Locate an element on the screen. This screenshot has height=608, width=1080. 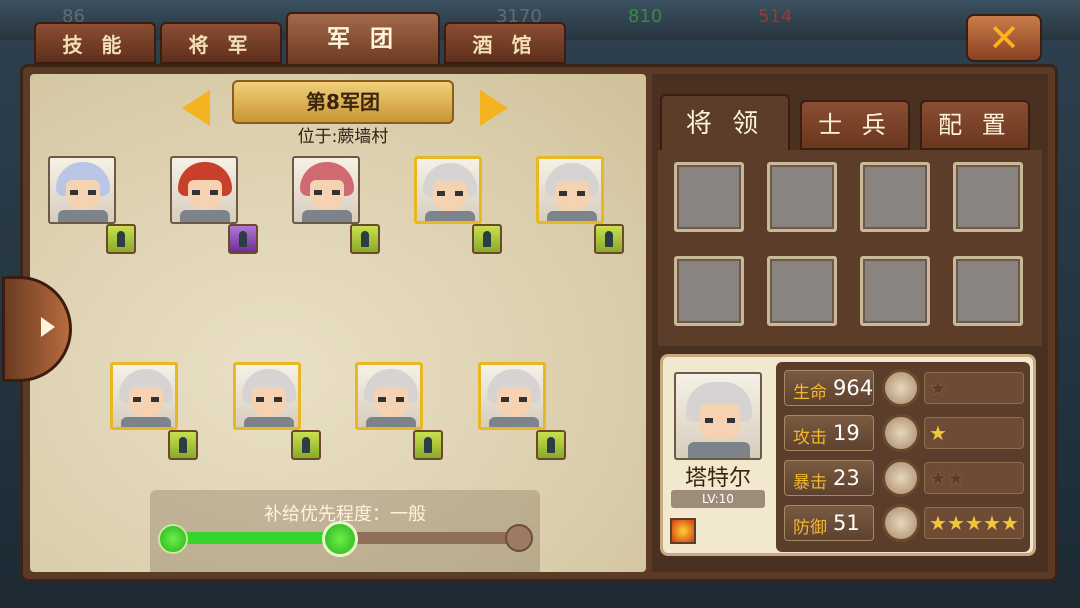
stat-label: 攻击 19 is located at coordinates (829, 433).